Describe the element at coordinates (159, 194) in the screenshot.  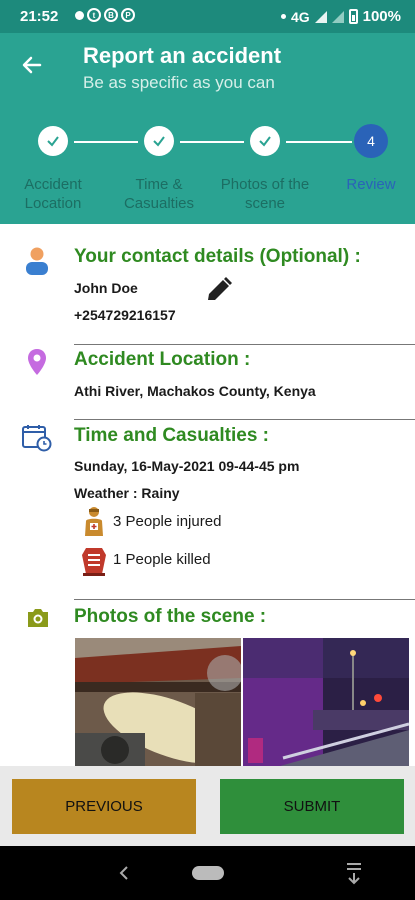
I see `step-label-time-casualties: Time & Casualties` at that location.